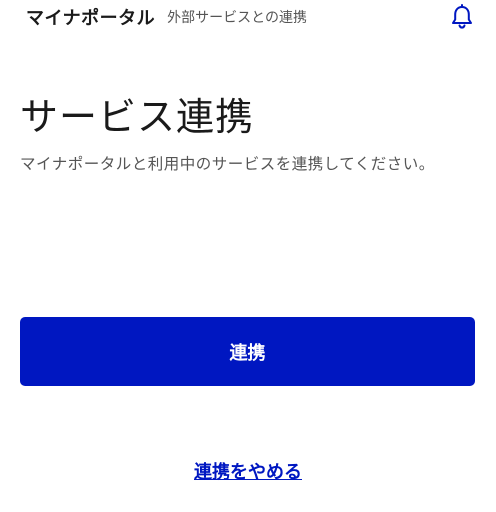 This screenshot has width=496, height=512. I want to click on connect-button: 連携, so click(247, 351).